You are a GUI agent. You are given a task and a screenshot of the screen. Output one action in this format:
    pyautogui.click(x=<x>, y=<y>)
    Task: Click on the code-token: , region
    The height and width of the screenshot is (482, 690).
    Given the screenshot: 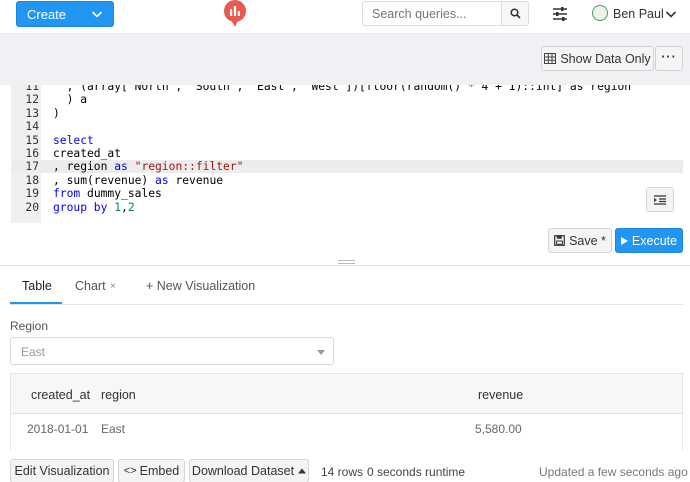 What is the action you would take?
    pyautogui.click(x=84, y=167)
    